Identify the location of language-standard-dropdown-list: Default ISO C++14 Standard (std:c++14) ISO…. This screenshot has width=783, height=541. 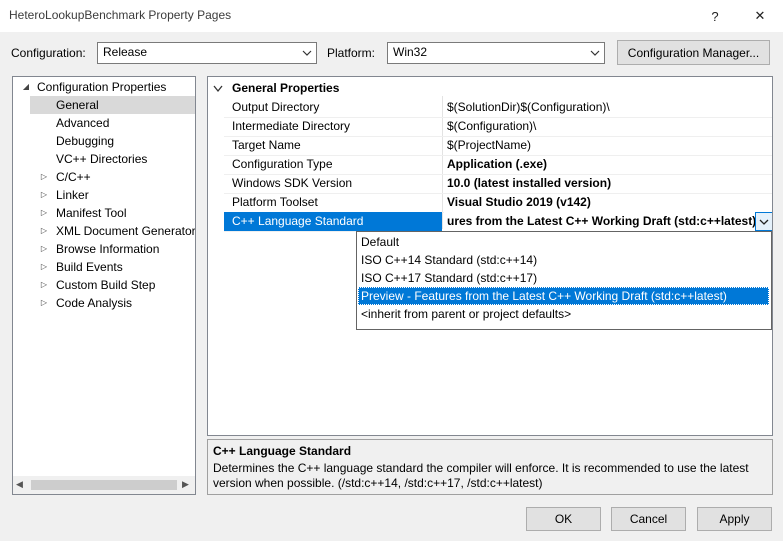
(564, 280).